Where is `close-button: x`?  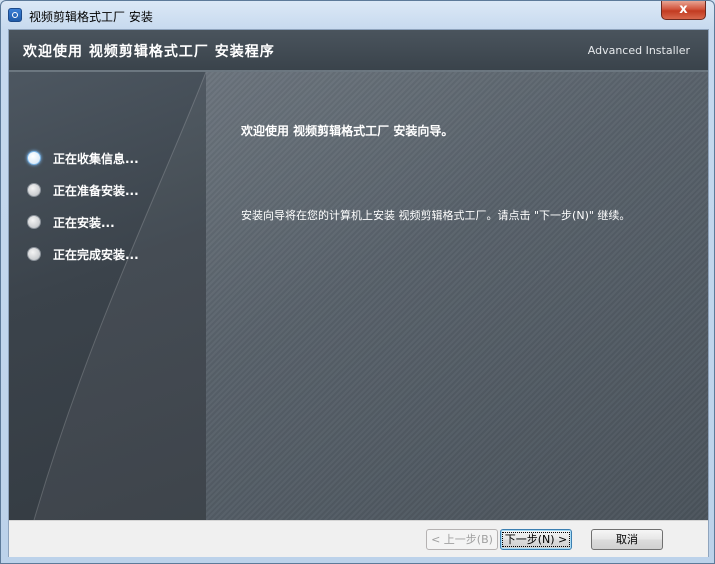
close-button: x is located at coordinates (683, 10).